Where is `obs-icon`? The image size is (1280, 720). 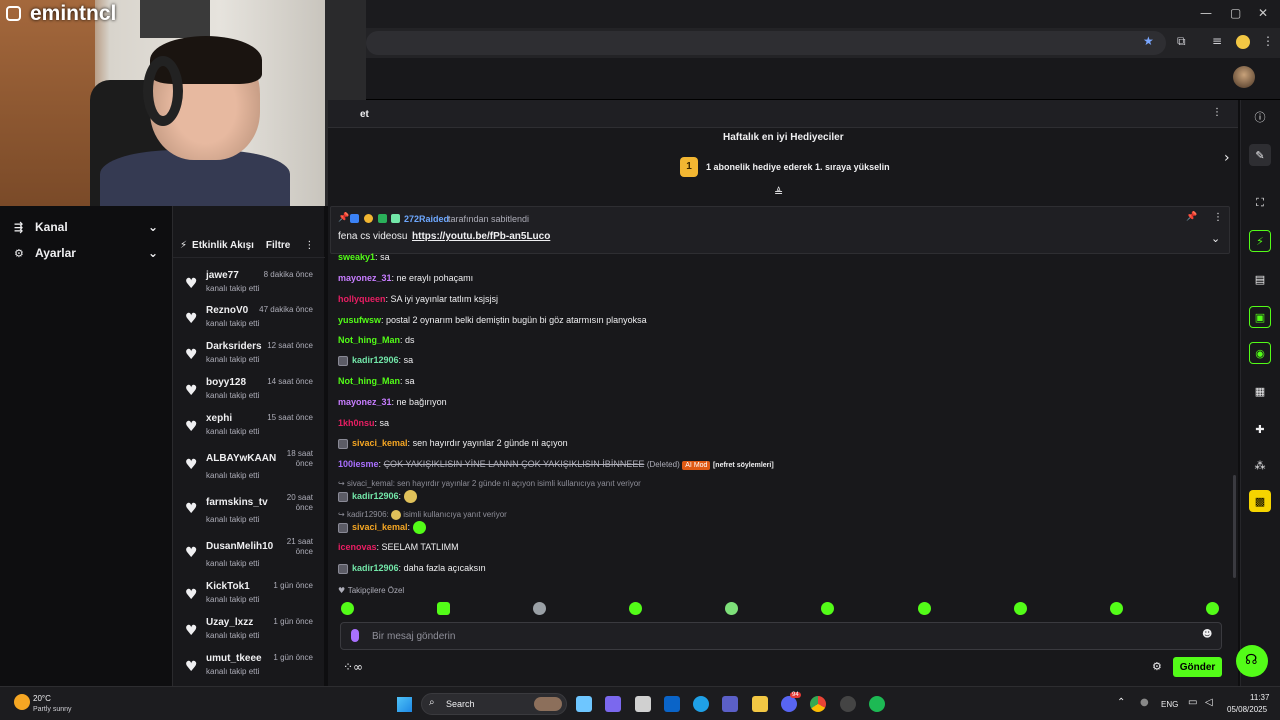
obs-icon is located at coordinates (848, 704).